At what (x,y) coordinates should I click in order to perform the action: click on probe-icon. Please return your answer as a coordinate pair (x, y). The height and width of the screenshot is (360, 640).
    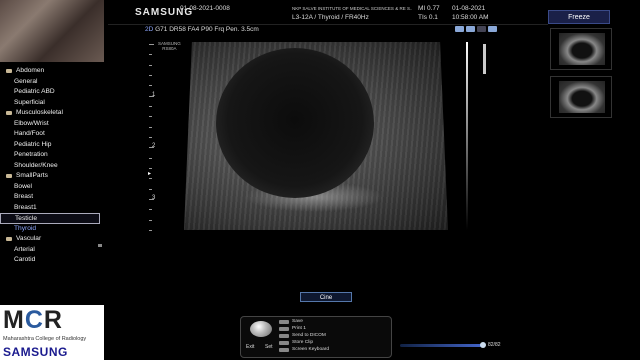
    Looking at the image, I should click on (470, 29).